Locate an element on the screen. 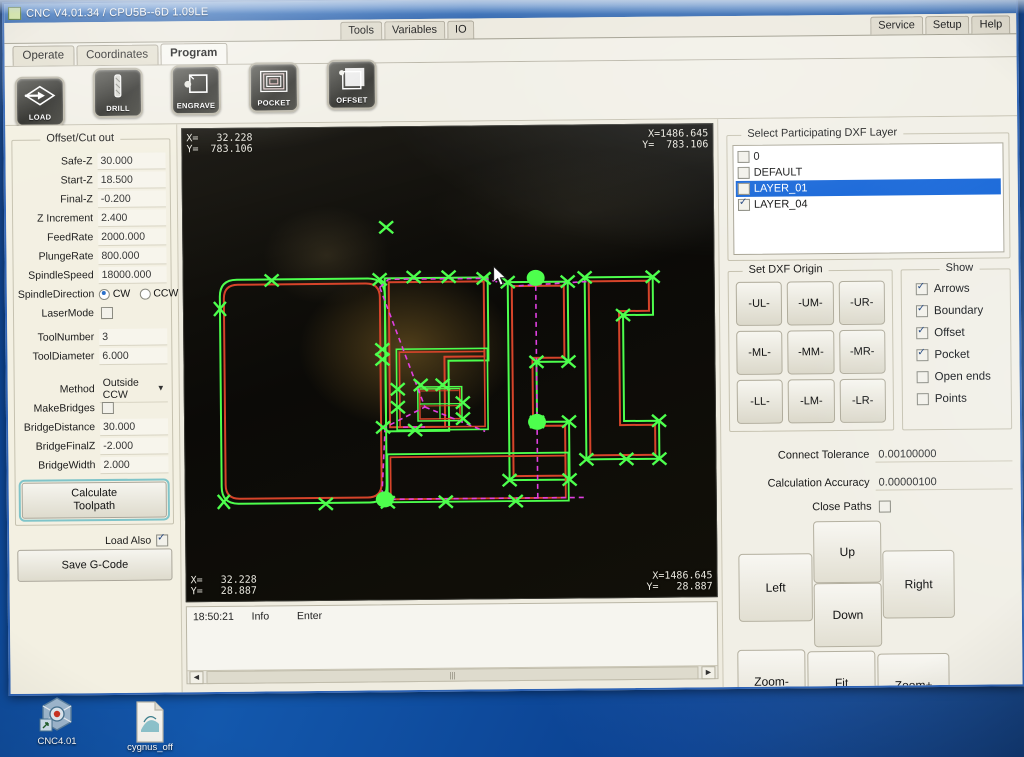 The height and width of the screenshot is (757, 1024). show-option-points: Points is located at coordinates (960, 398).